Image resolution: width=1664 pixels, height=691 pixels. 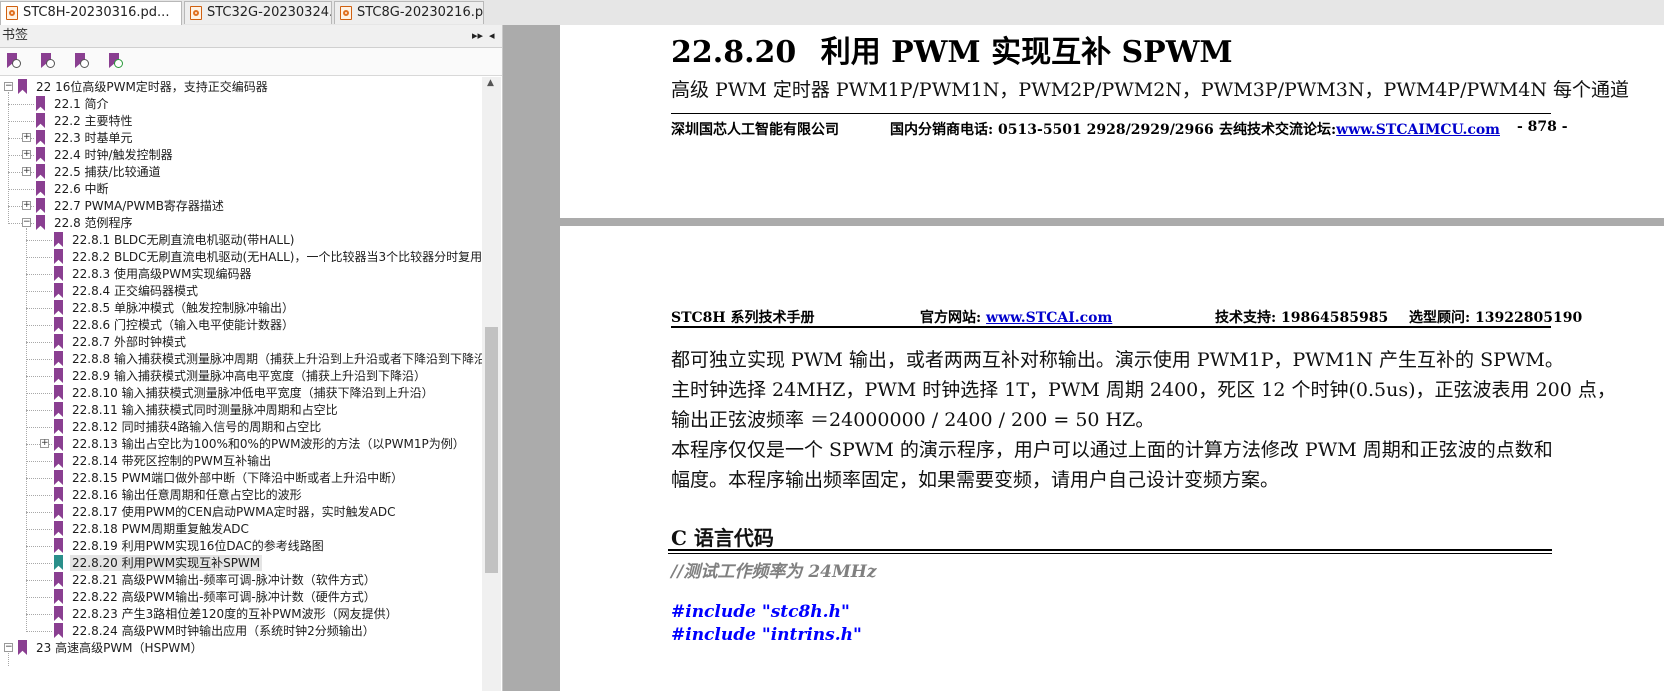 I want to click on footer-forum-label: 去纯技术交流论坛:, so click(x=1278, y=130).